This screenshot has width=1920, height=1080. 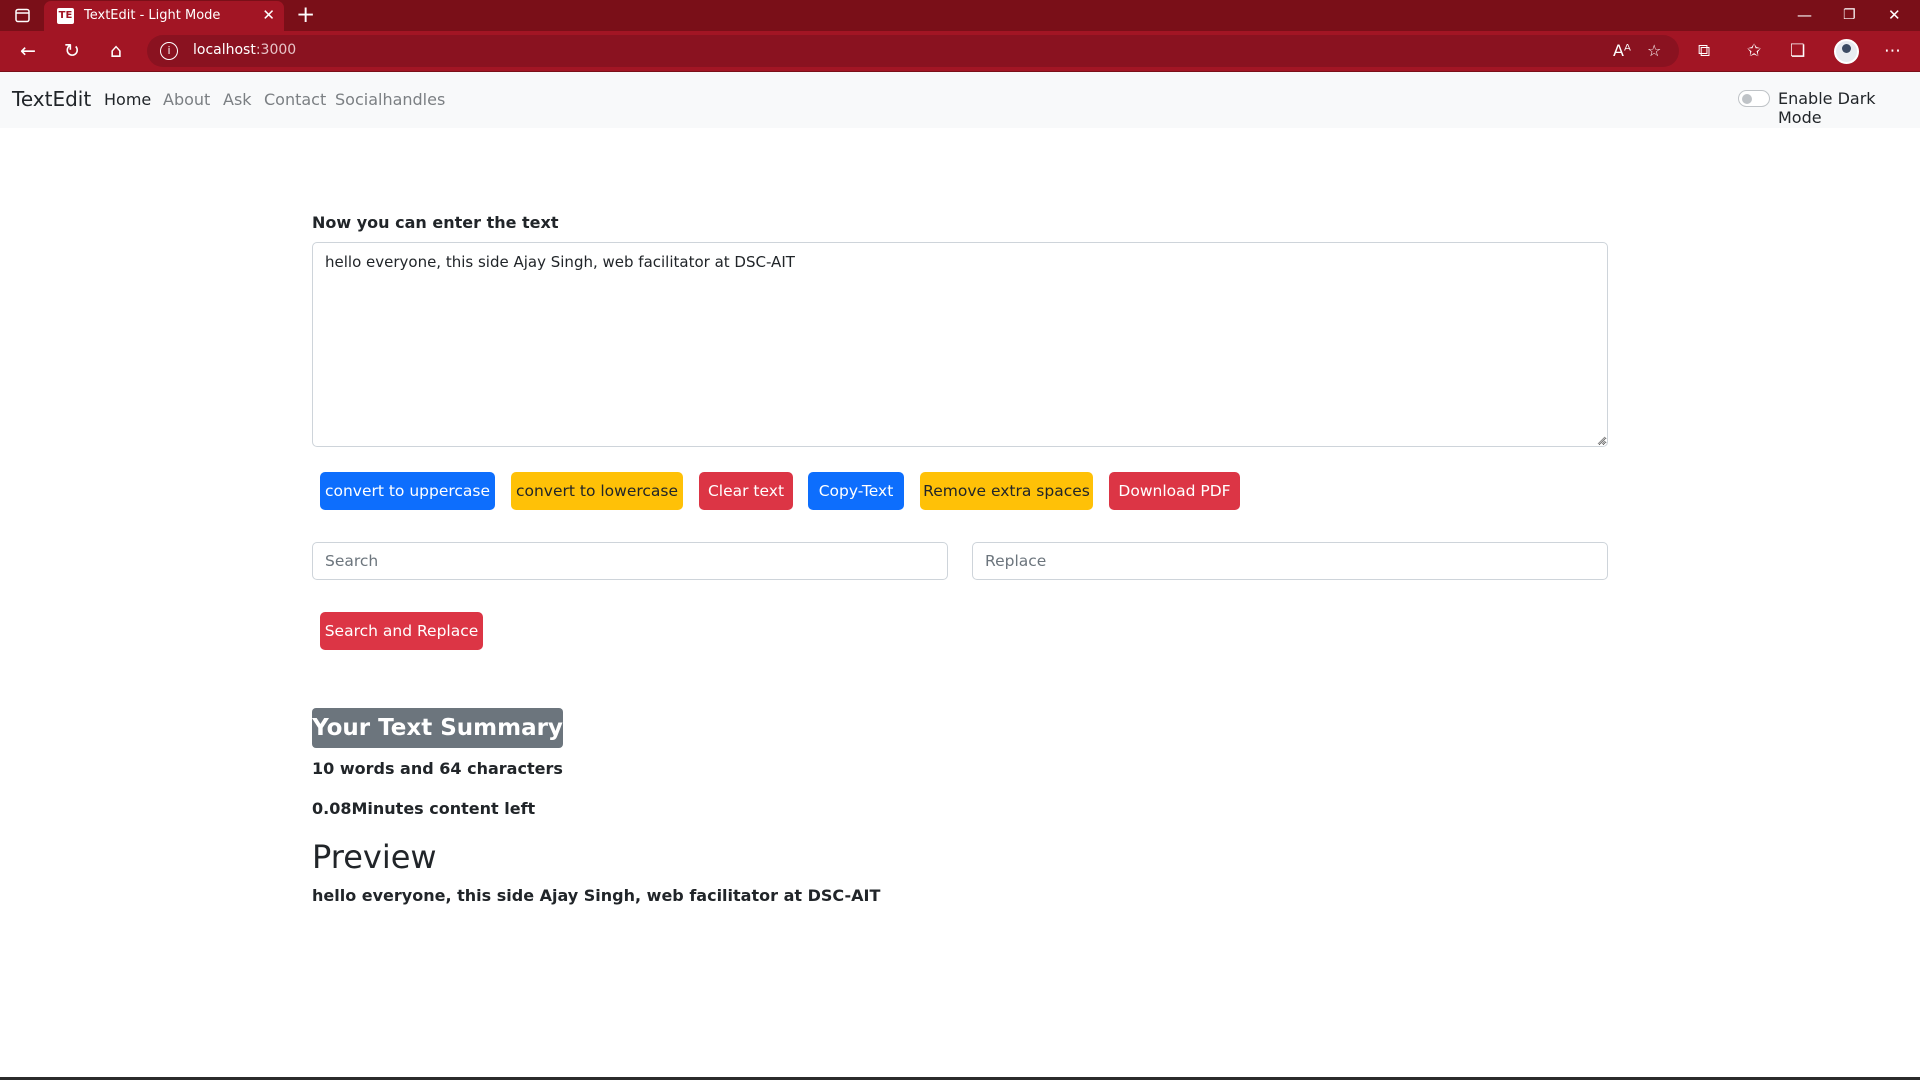 I want to click on replace-input, so click(x=1290, y=561).